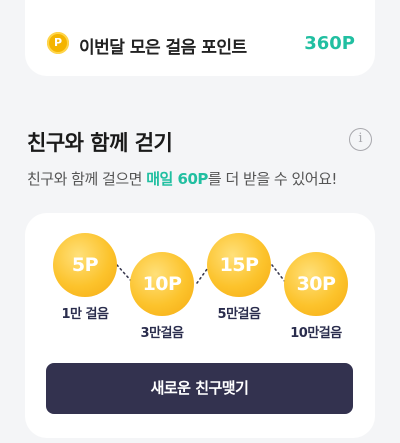 The image size is (400, 443). I want to click on reward-steps-4: 10만걸음, so click(316, 333).